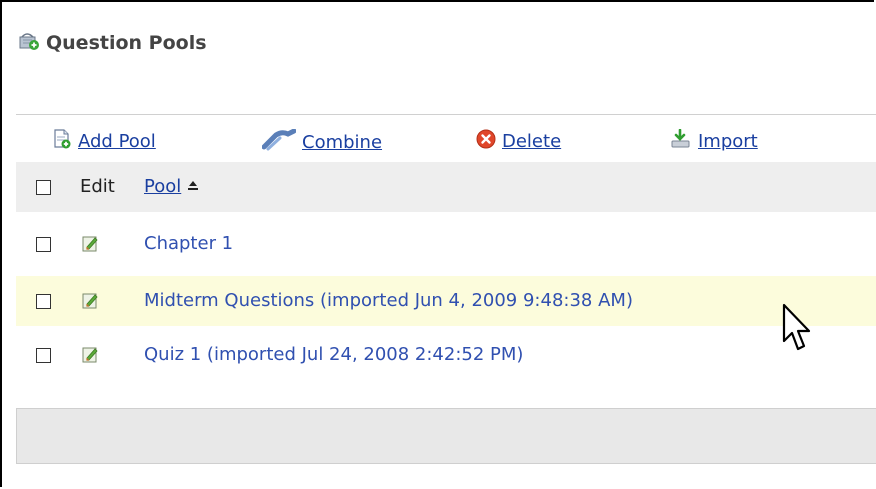 The height and width of the screenshot is (489, 876). I want to click on pool-link: Chapter 1, so click(188, 243).